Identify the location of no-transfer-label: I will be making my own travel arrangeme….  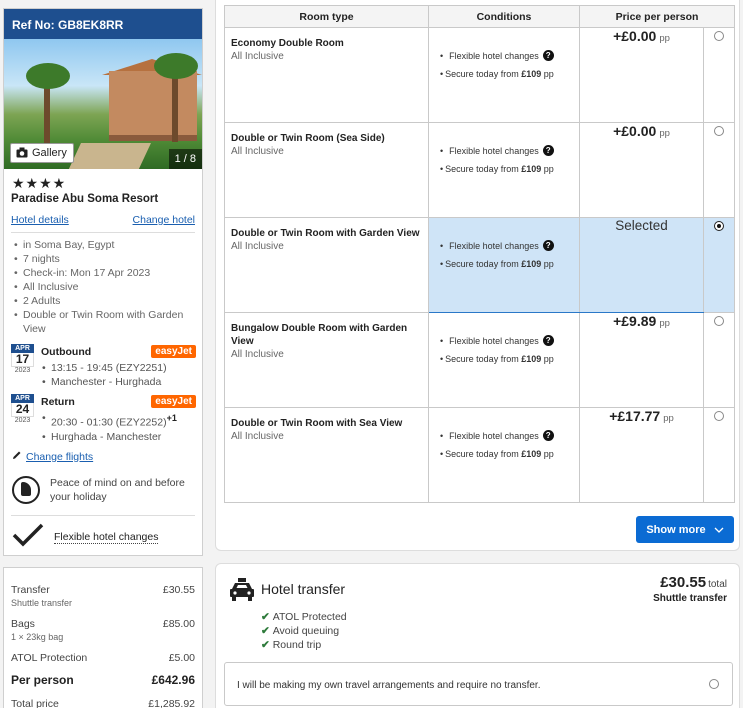
(389, 685).